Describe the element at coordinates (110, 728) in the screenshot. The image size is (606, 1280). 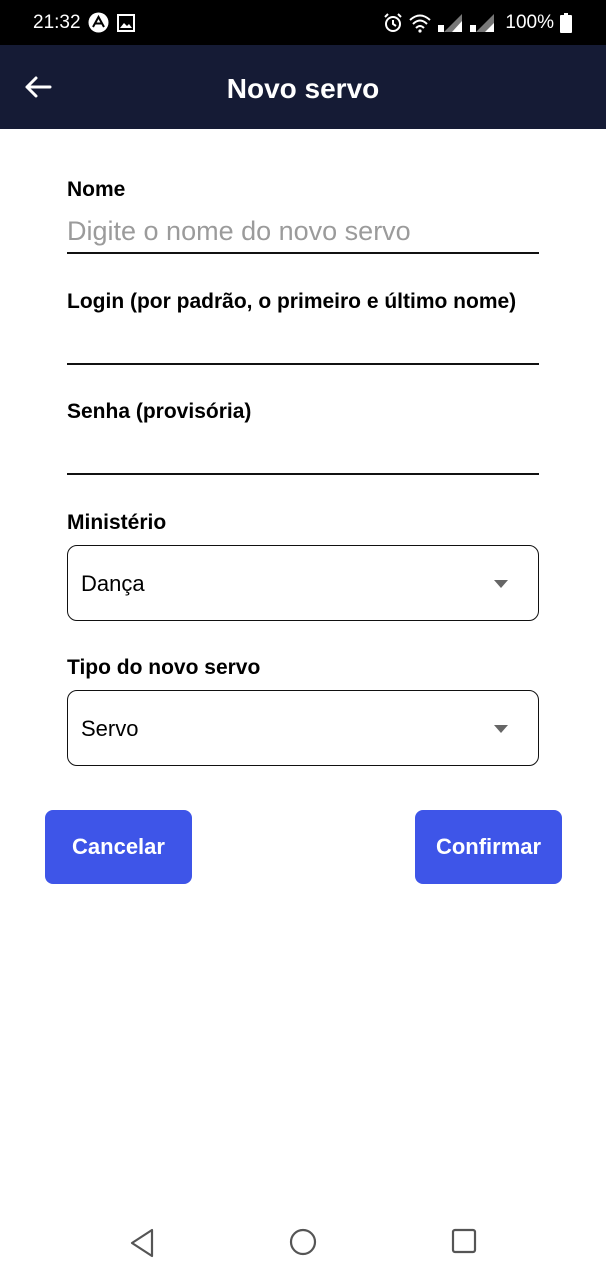
I see `type-selected-value: Servo` at that location.